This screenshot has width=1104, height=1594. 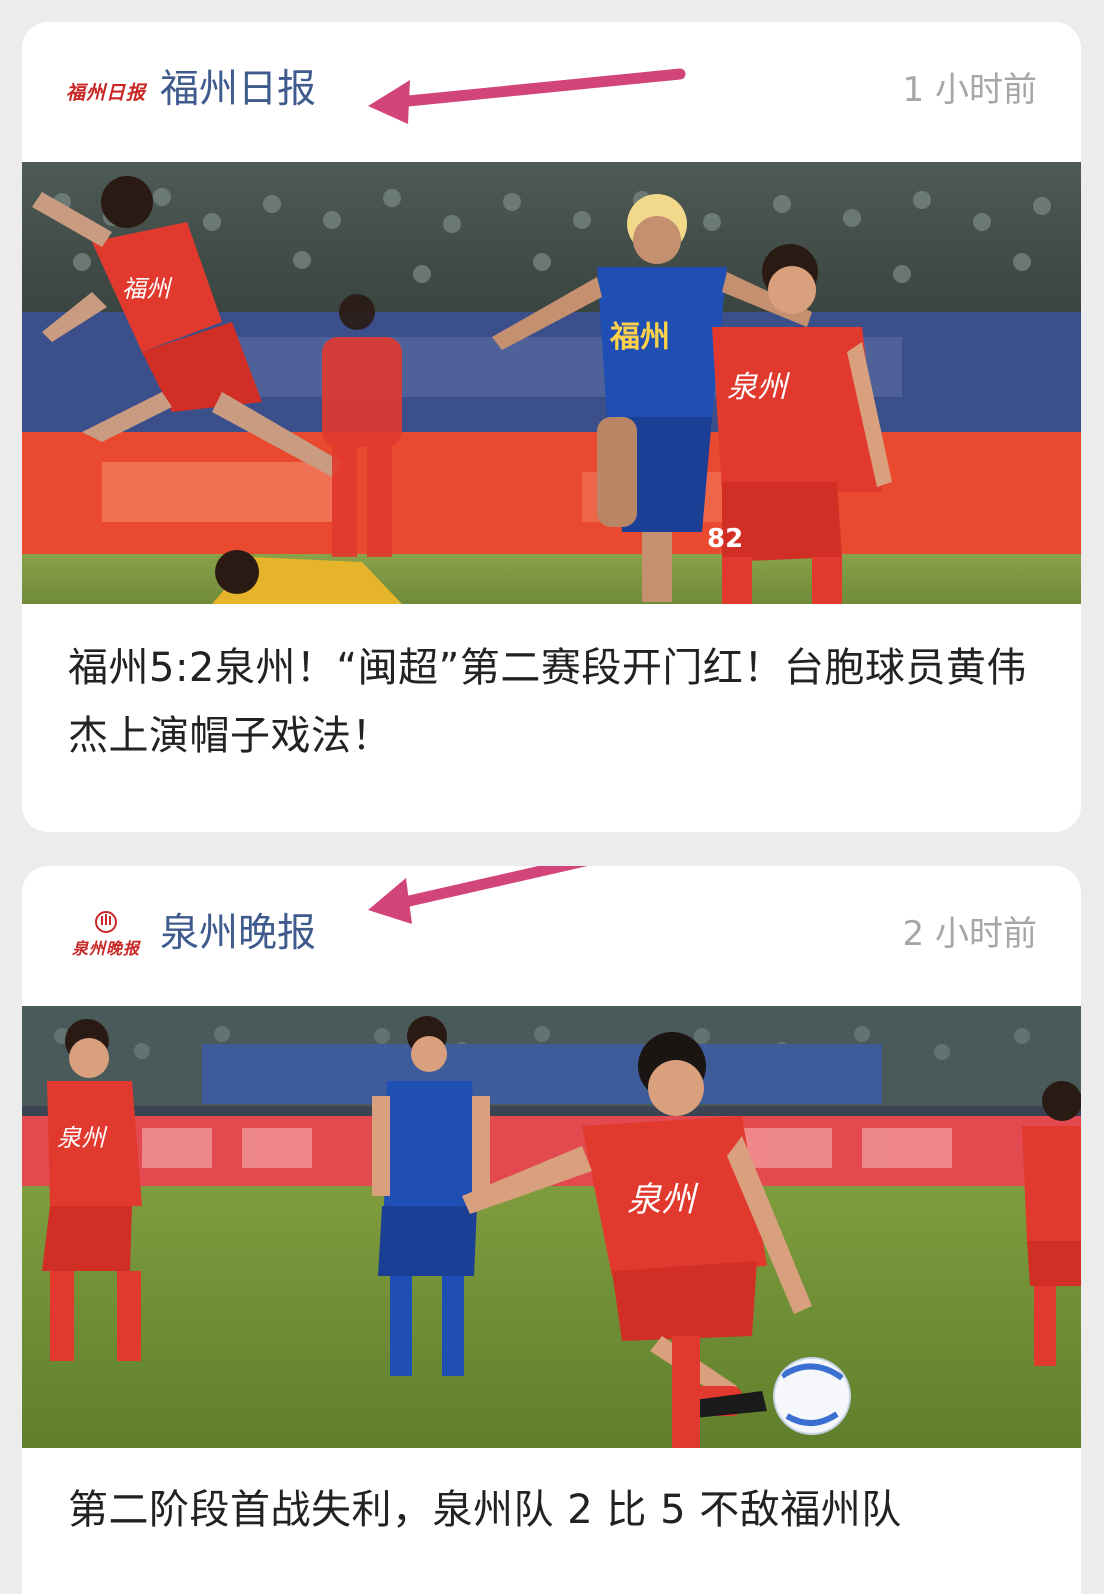 What do you see at coordinates (551, 935) in the screenshot?
I see `card-header: 泉州晚报 泉州晚报 2 小时前` at bounding box center [551, 935].